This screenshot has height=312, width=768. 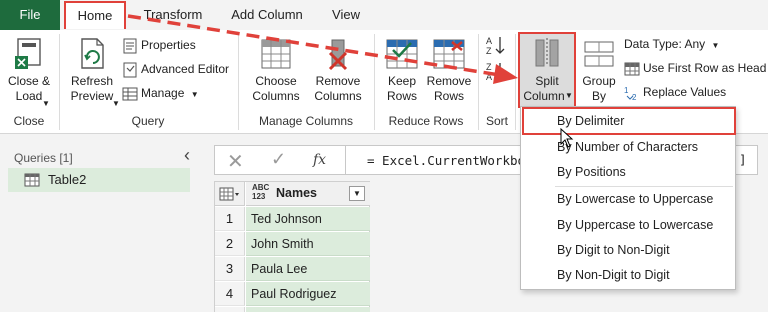 I want to click on column-header-names: ABC 123 Names ▼, so click(x=308, y=194).